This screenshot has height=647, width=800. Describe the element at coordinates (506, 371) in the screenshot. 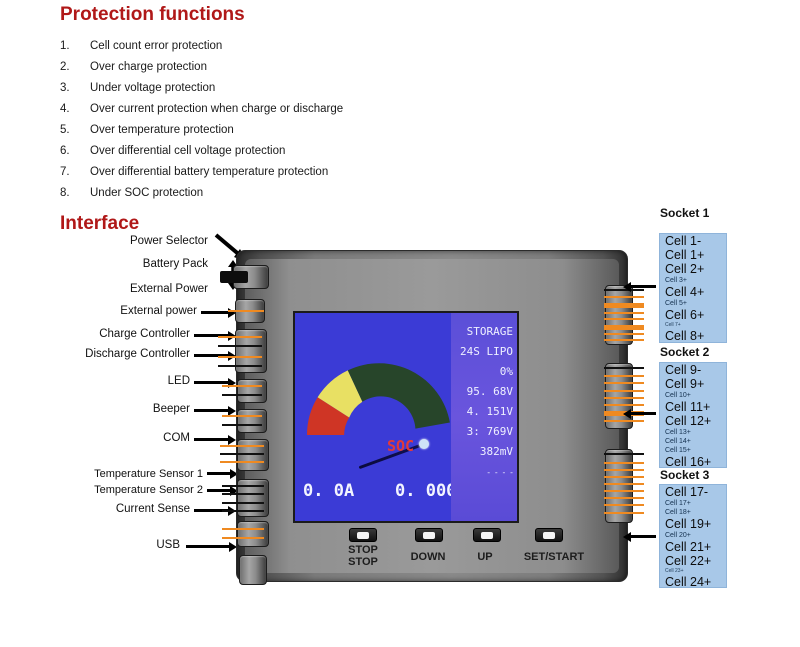

I see `readout-soc-percent: 0%` at that location.